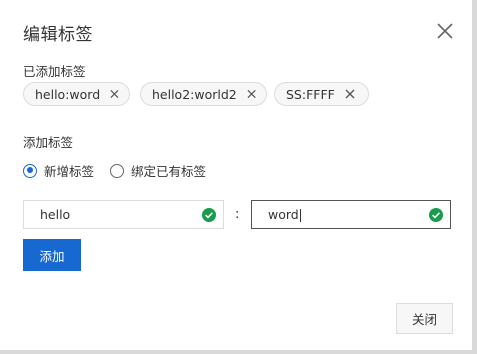 Image resolution: width=477 pixels, height=354 pixels. I want to click on tag-value-text: word, so click(348, 214).